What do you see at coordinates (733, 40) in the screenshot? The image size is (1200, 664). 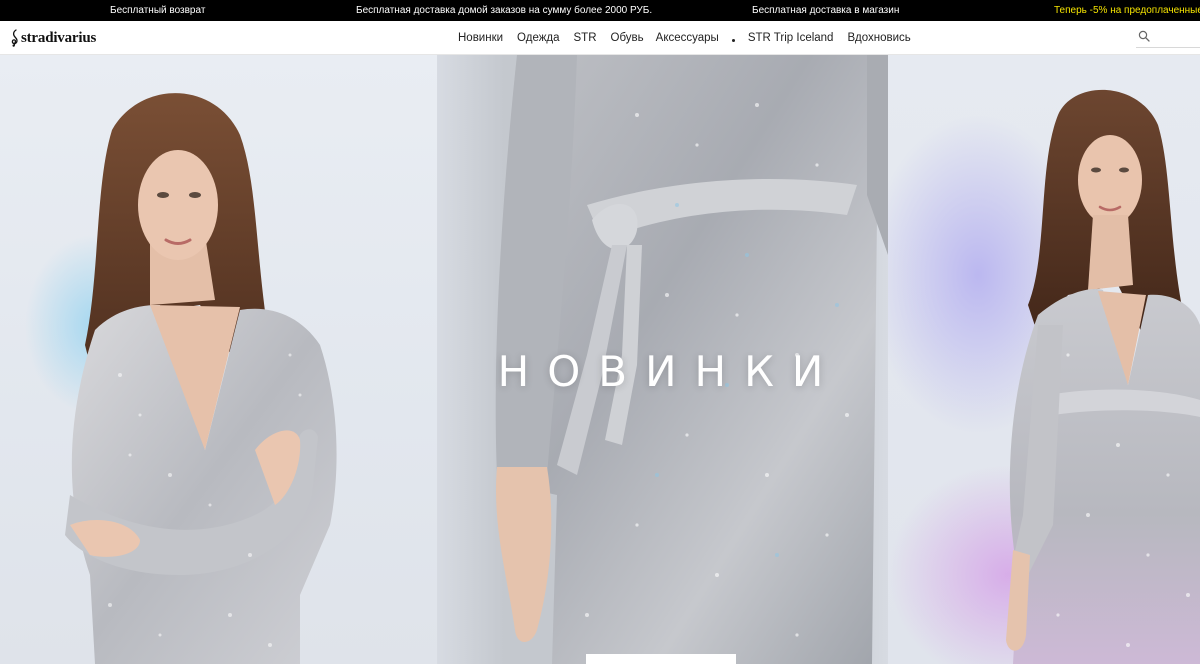 I see `nav-dot-separator` at bounding box center [733, 40].